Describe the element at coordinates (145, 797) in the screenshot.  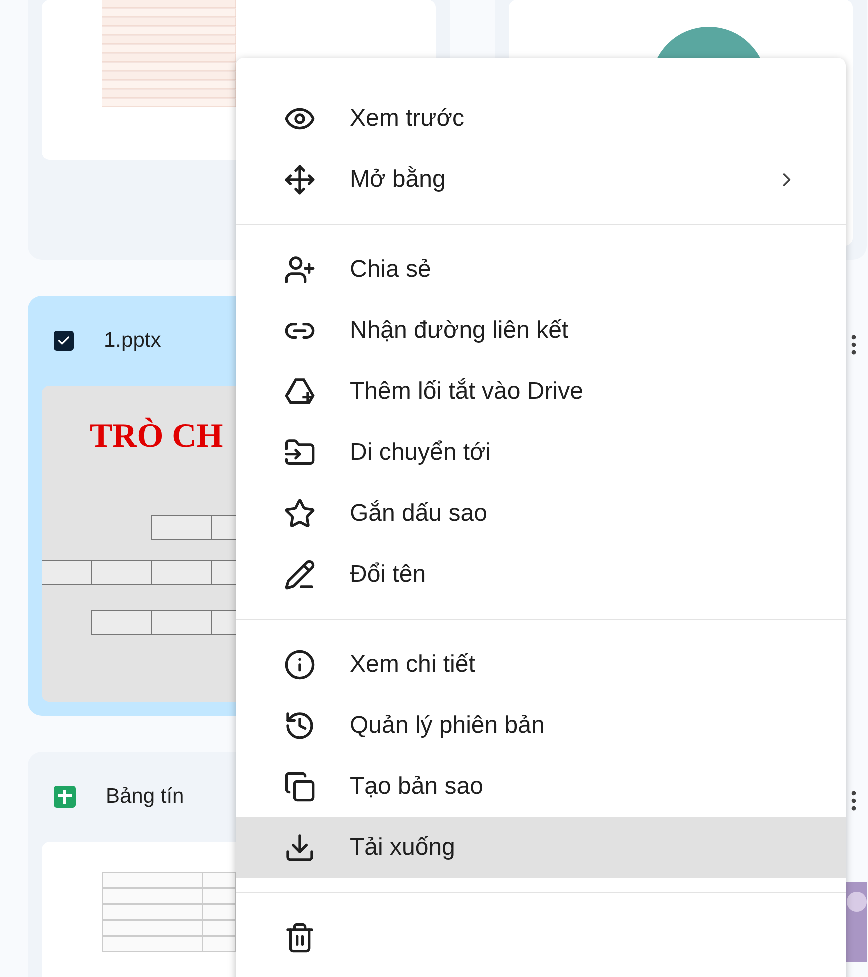
I see `file-name: Bảng tín` at that location.